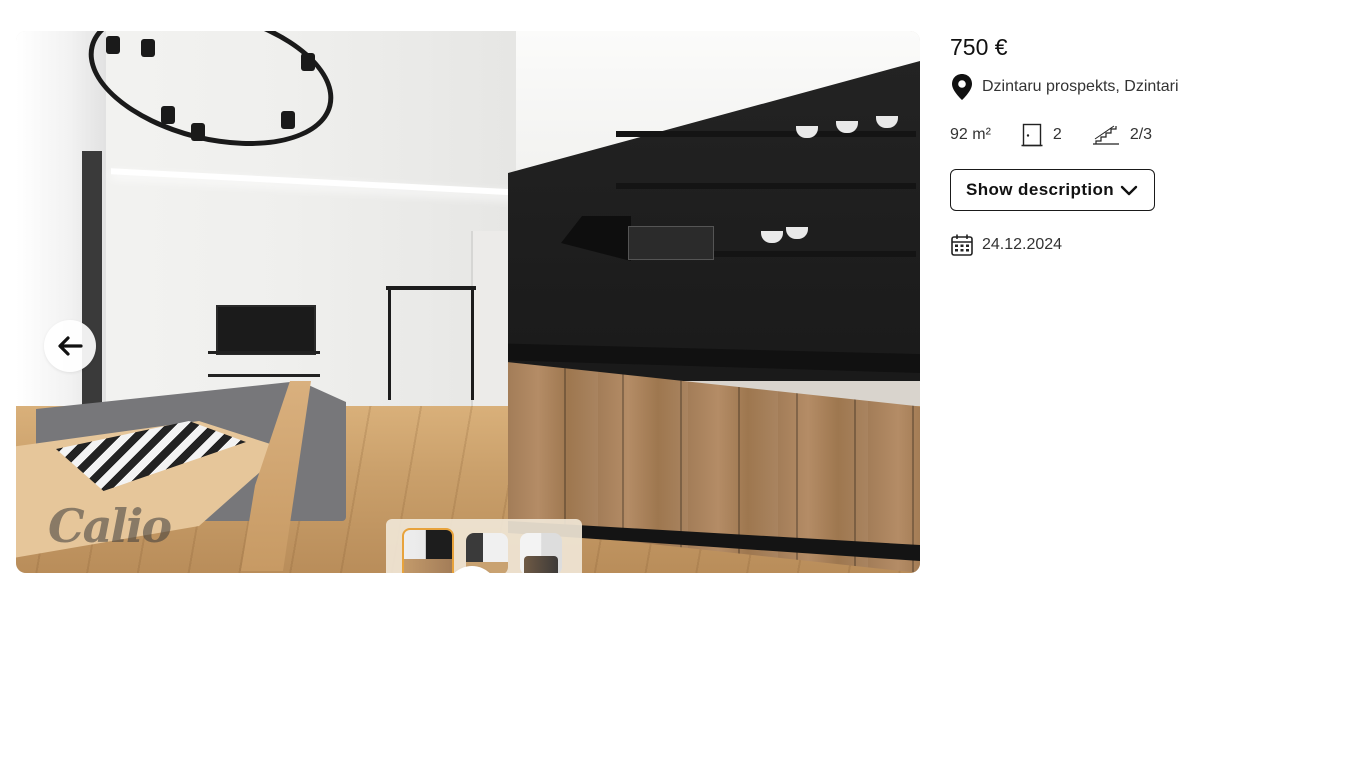 The width and height of the screenshot is (1350, 784). What do you see at coordinates (1105, 135) in the screenshot?
I see `stairs-icon` at bounding box center [1105, 135].